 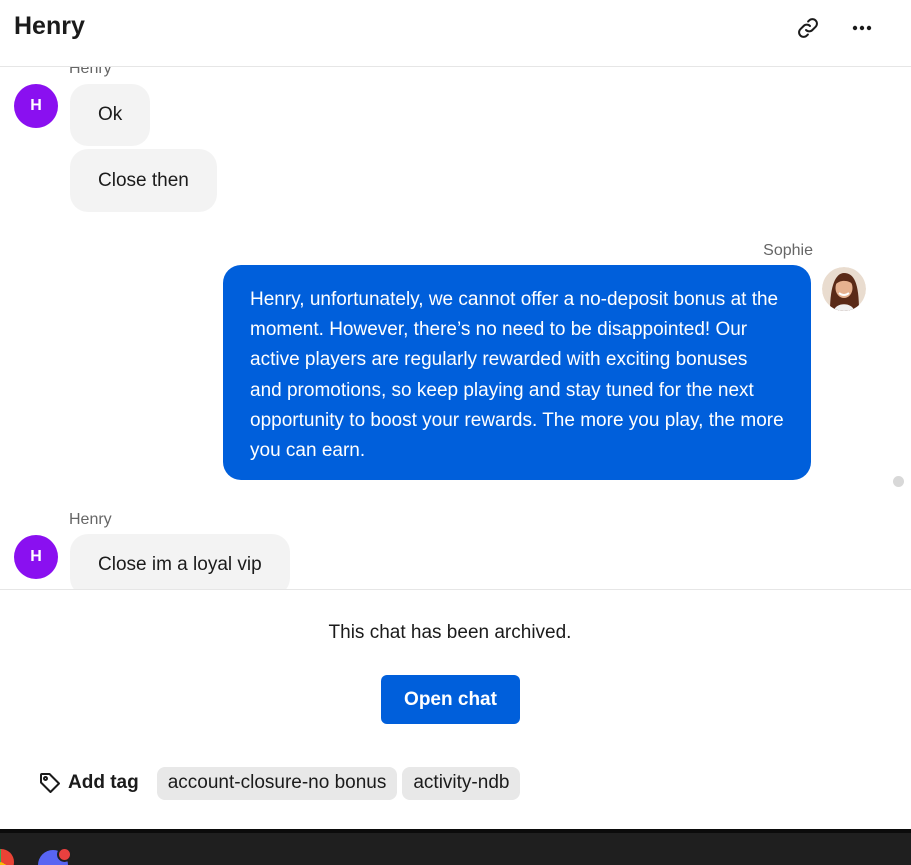 I want to click on tag-chip: account-closure-no bonus, so click(x=277, y=783).